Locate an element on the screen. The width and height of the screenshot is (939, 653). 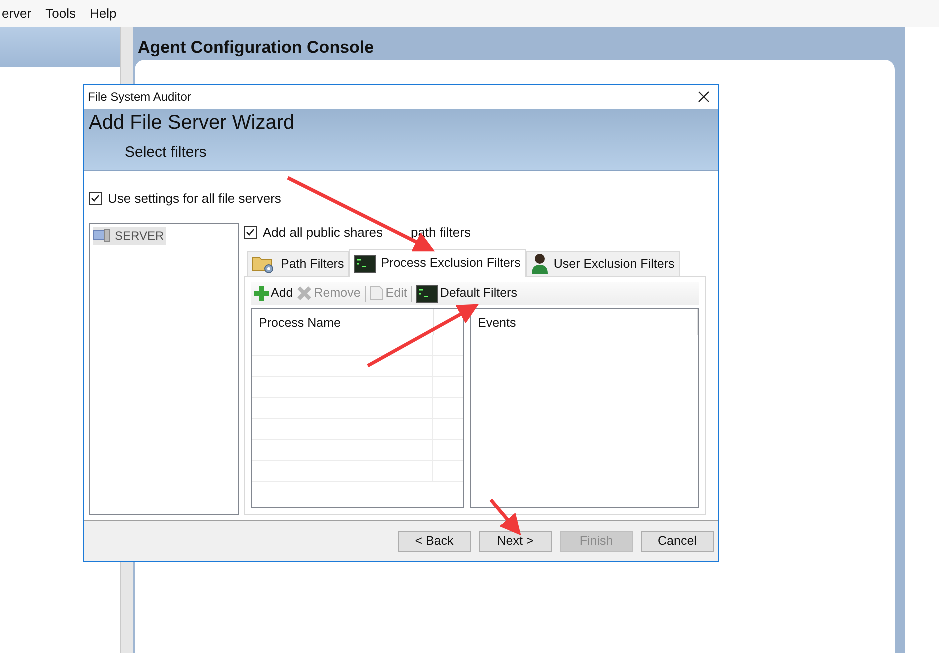
checkbox-label: Add all public shares is located at coordinates (323, 233).